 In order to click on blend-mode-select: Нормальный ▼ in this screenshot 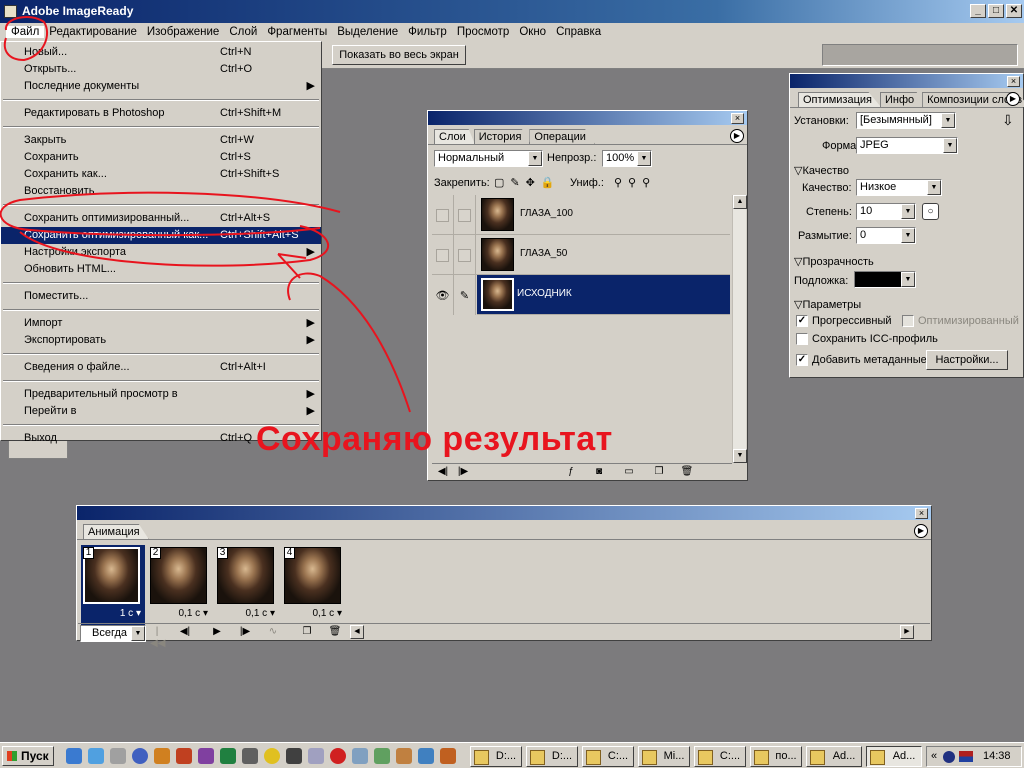, I will do `click(488, 158)`.